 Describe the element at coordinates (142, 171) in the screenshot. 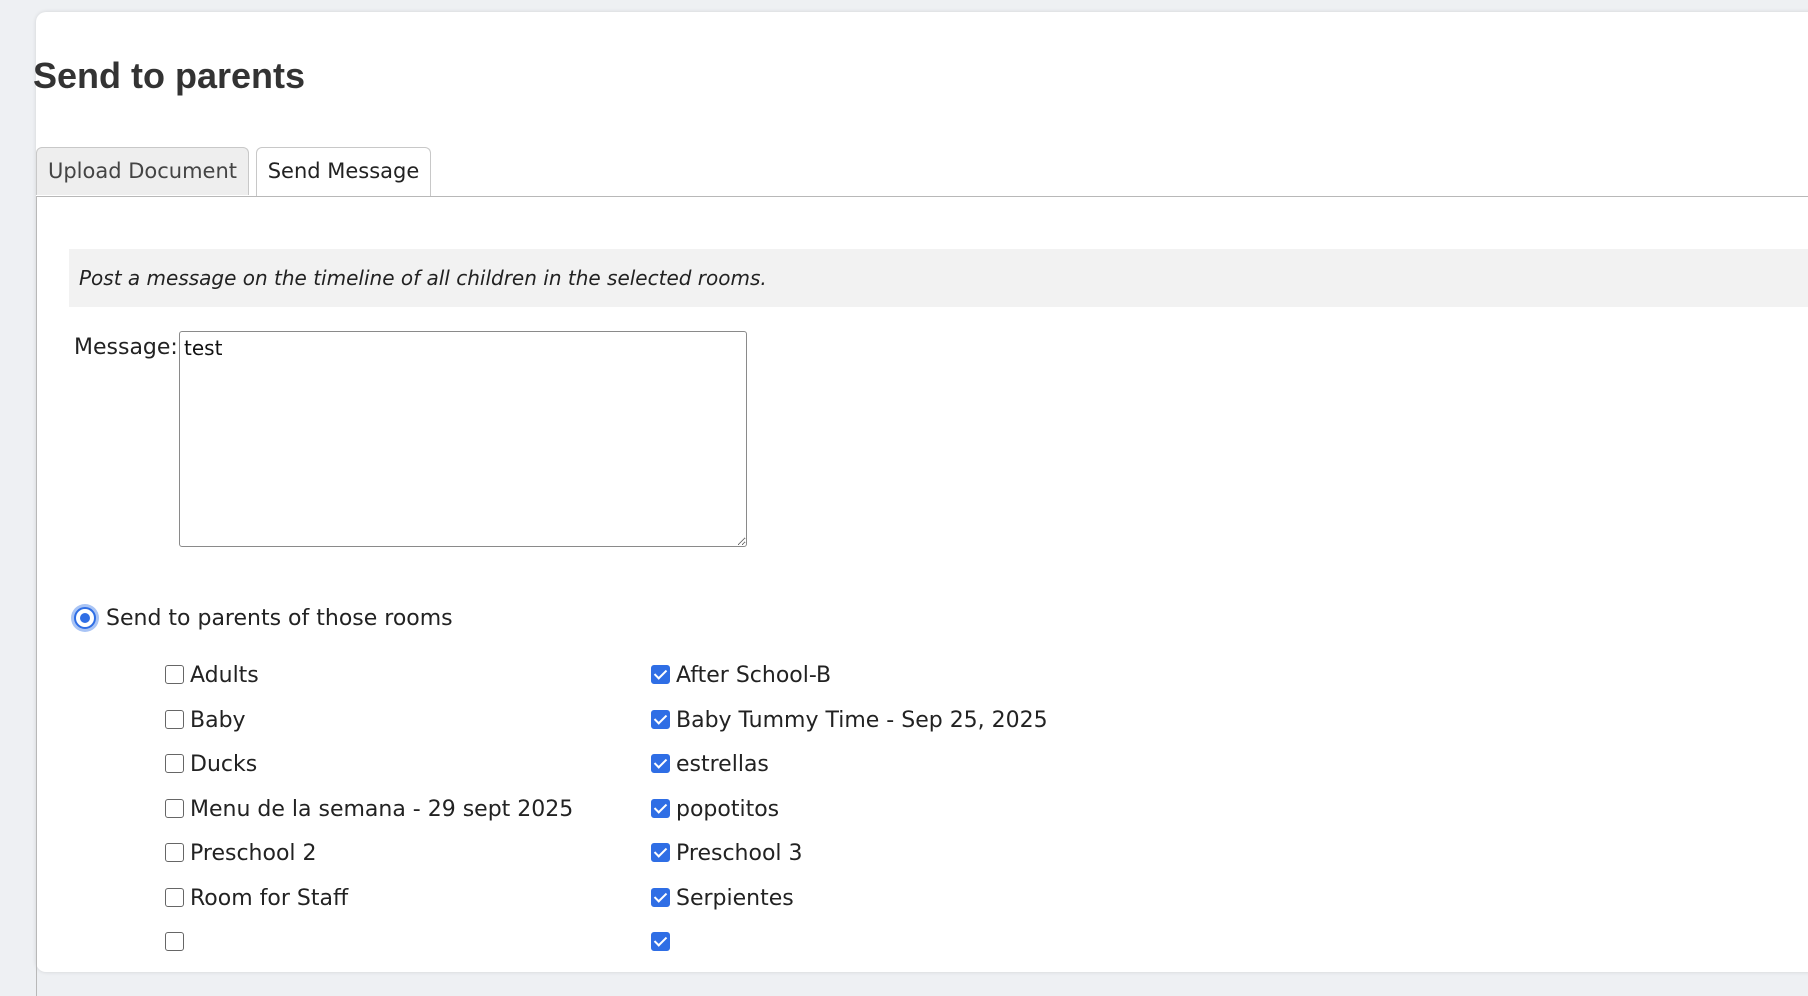

I see `tab-upload-document: Upload Document` at that location.